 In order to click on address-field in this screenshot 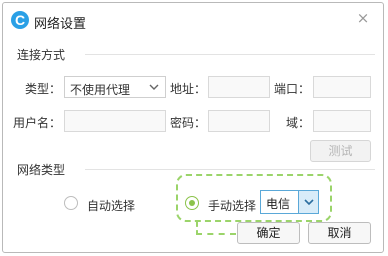, I will do `click(239, 87)`.